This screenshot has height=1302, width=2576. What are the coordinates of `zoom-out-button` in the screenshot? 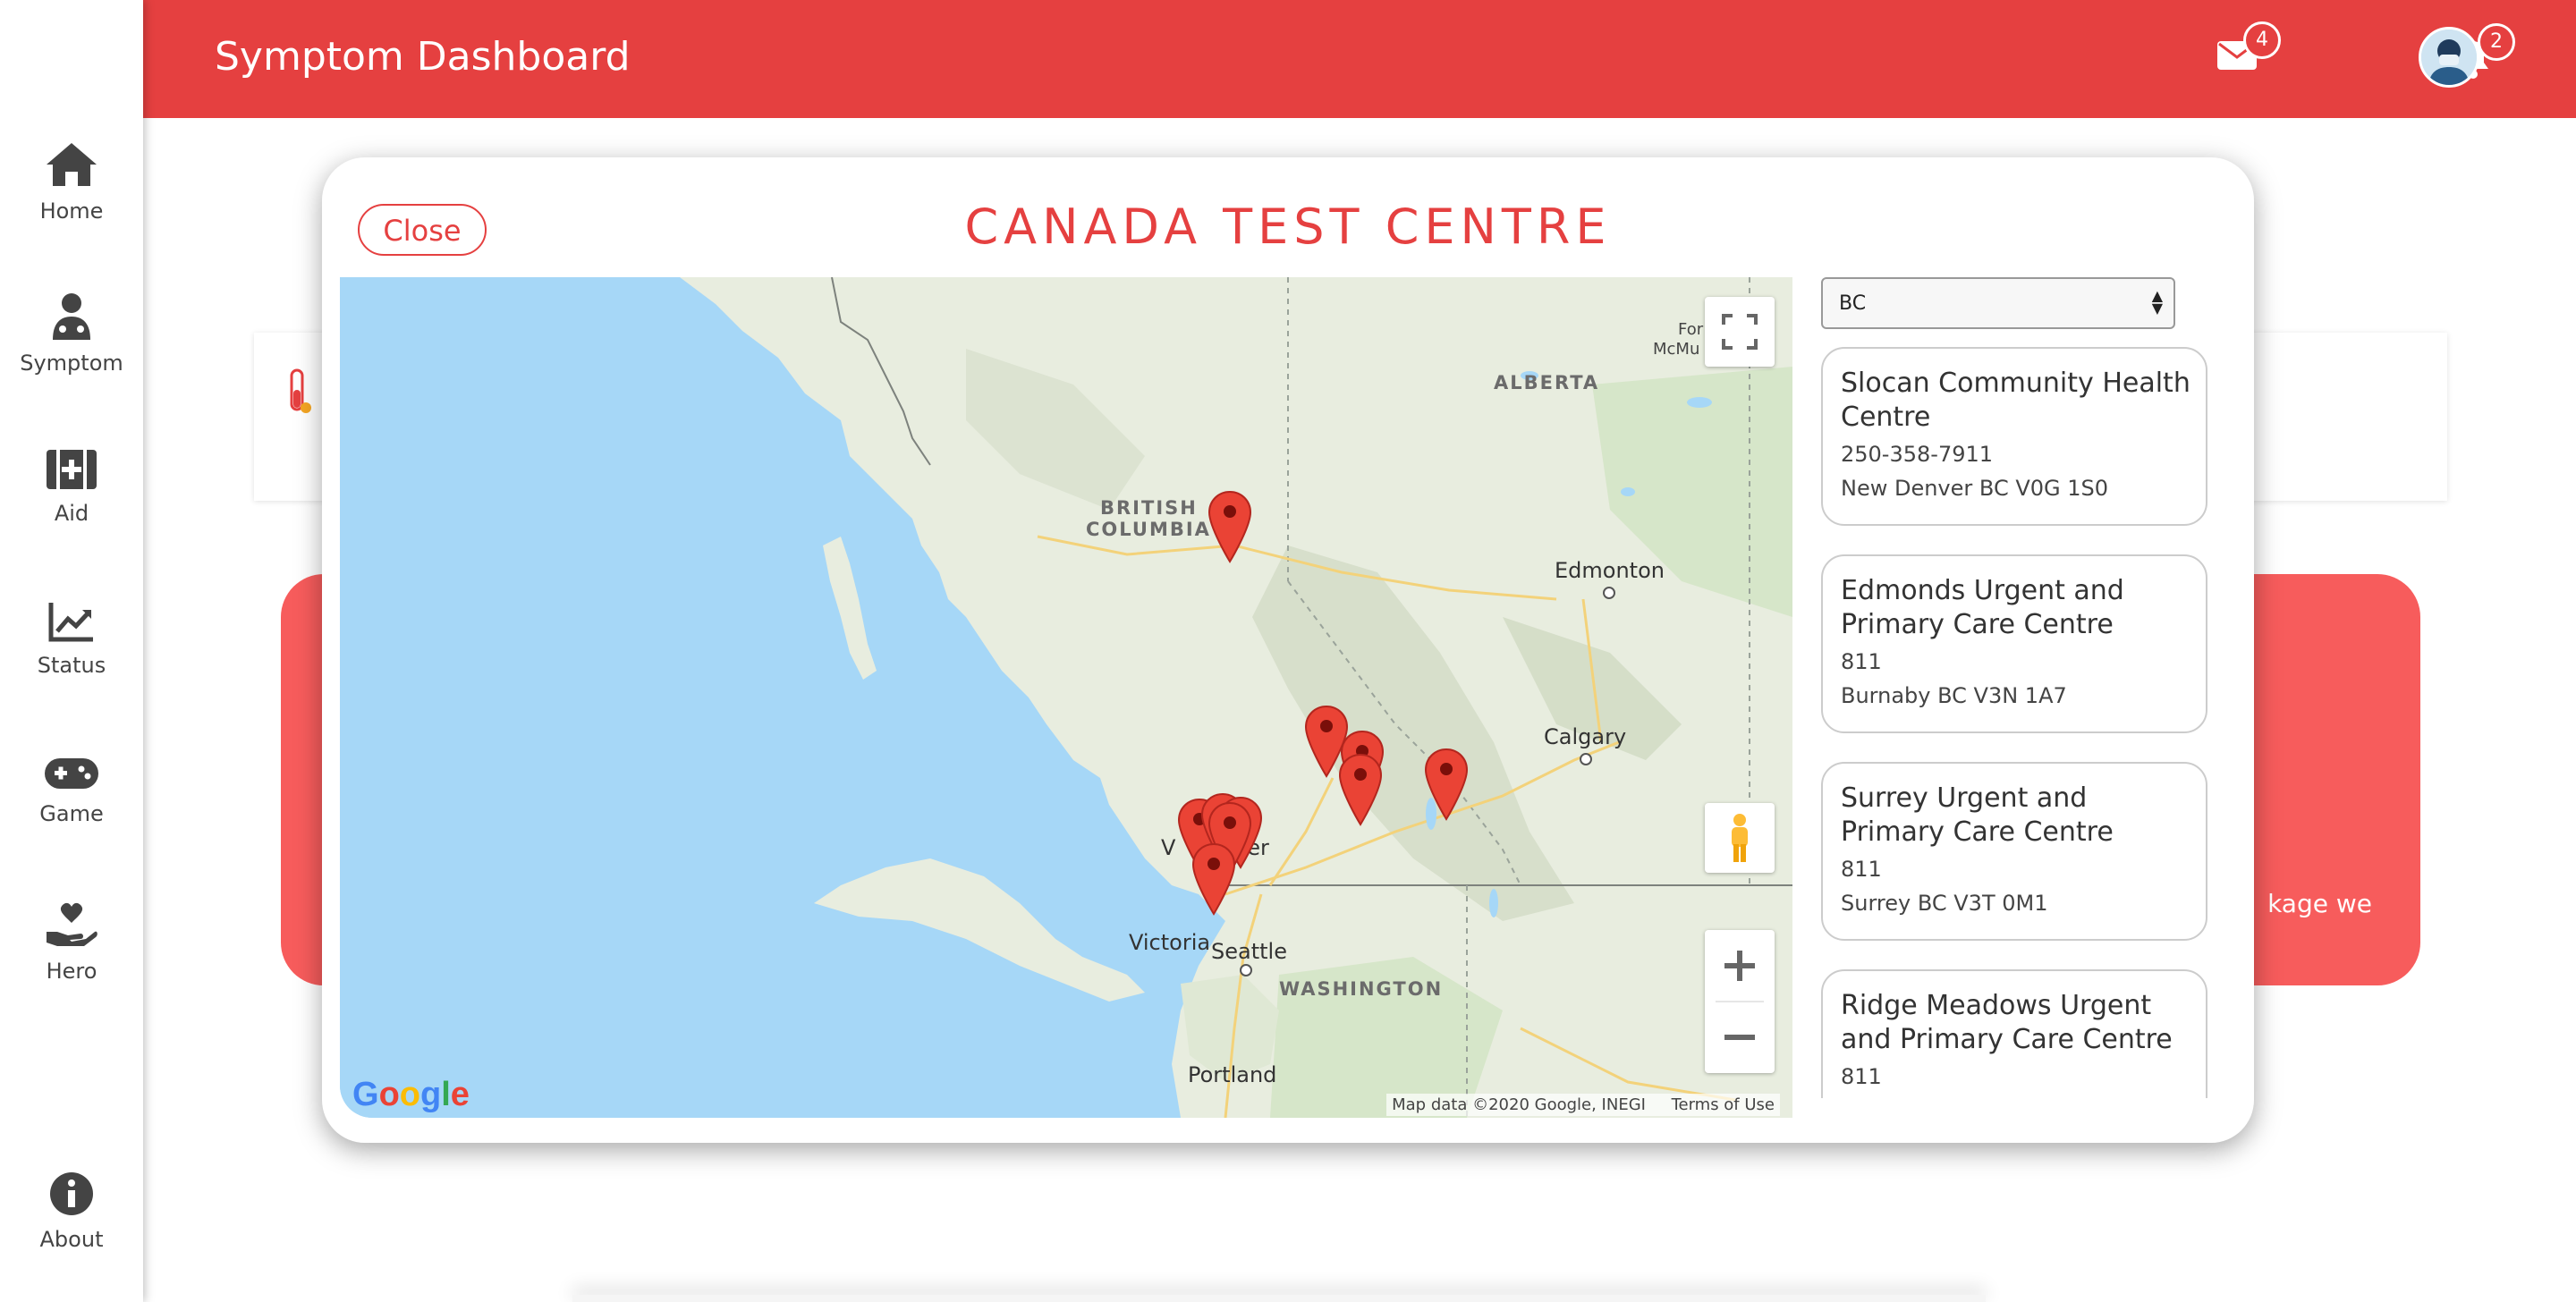 It's located at (1740, 1037).